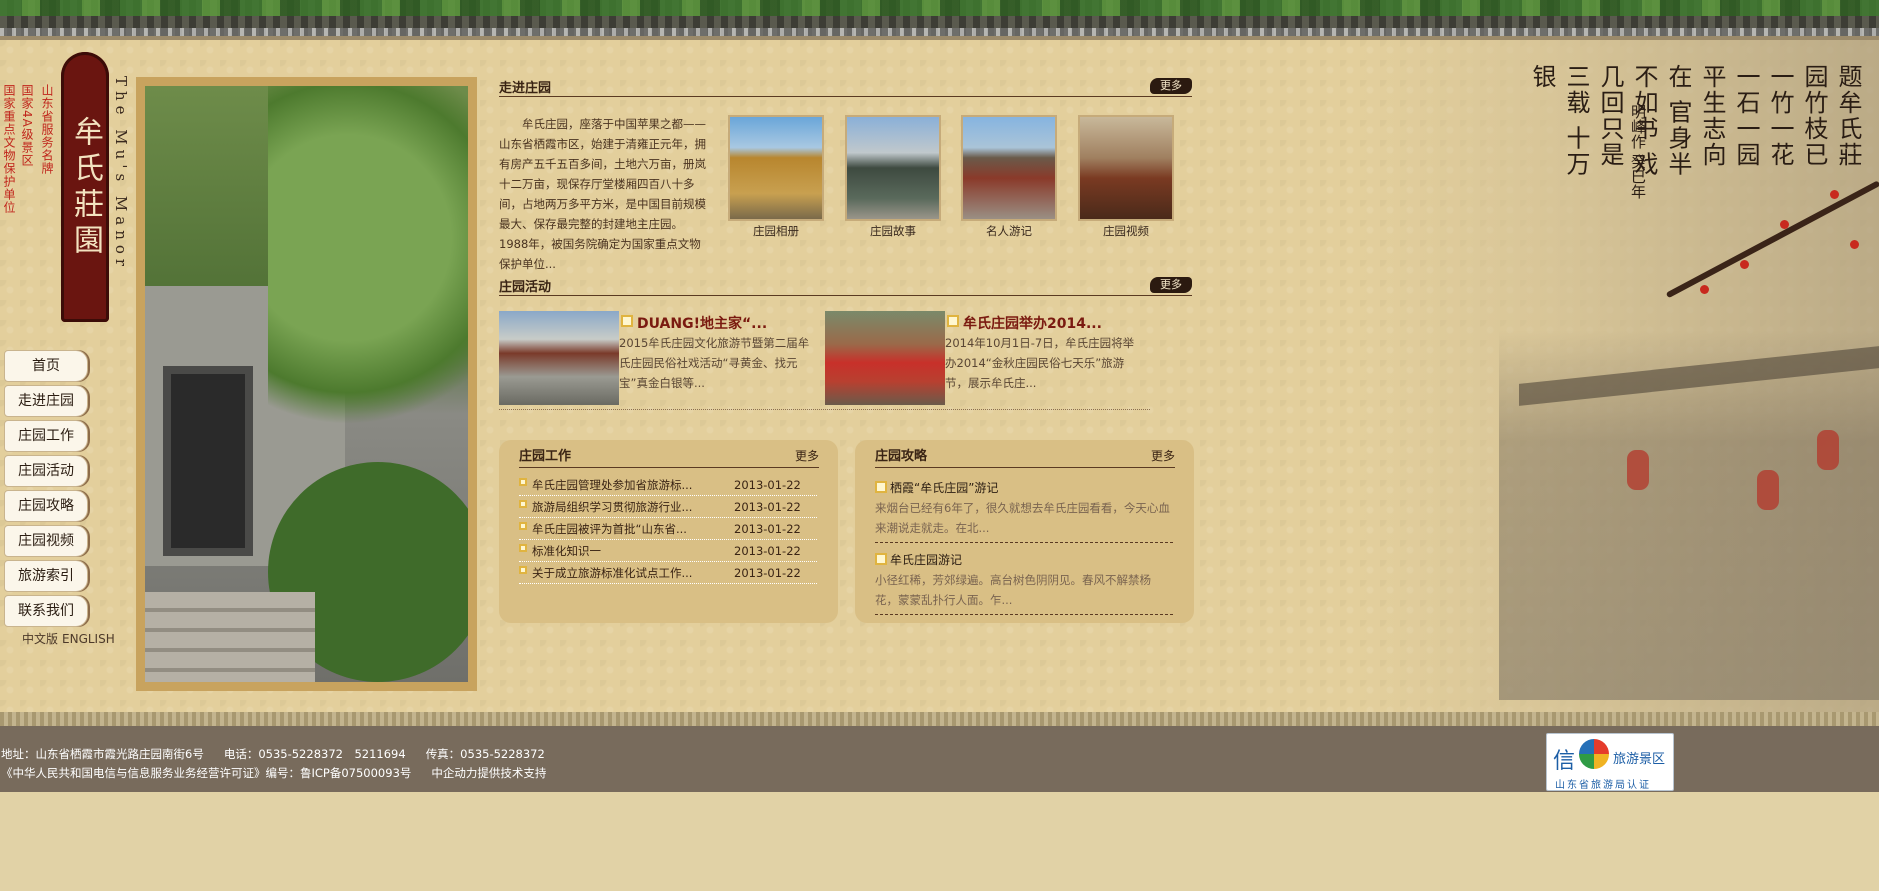 The width and height of the screenshot is (1879, 891). What do you see at coordinates (566, 551) in the screenshot?
I see `work-row-title: 标准化知识一` at bounding box center [566, 551].